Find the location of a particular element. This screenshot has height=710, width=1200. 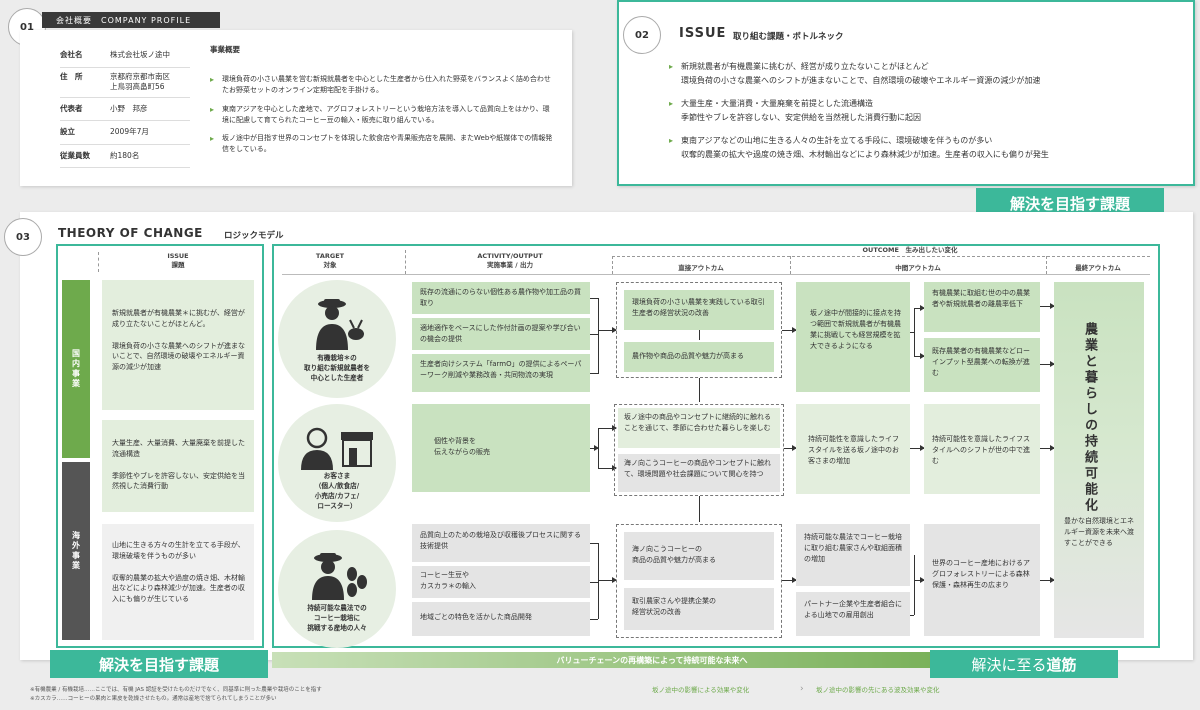

final-outcome-title: 農業と暮らしの持続可能化 is located at coordinates (1089, 418).